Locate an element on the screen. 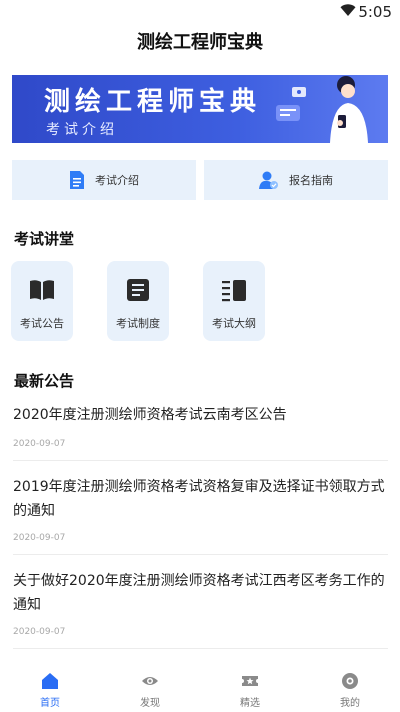 The image size is (400, 712). outline-icon is located at coordinates (234, 291).